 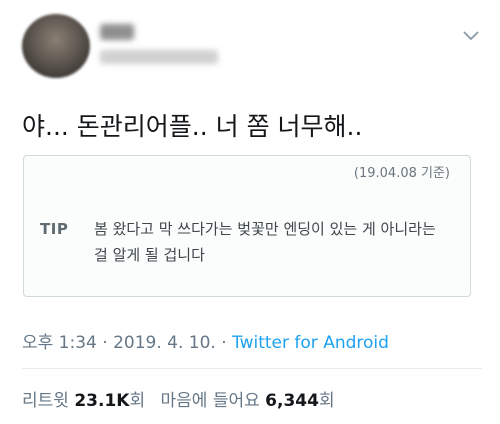 What do you see at coordinates (56, 46) in the screenshot?
I see `avatar` at bounding box center [56, 46].